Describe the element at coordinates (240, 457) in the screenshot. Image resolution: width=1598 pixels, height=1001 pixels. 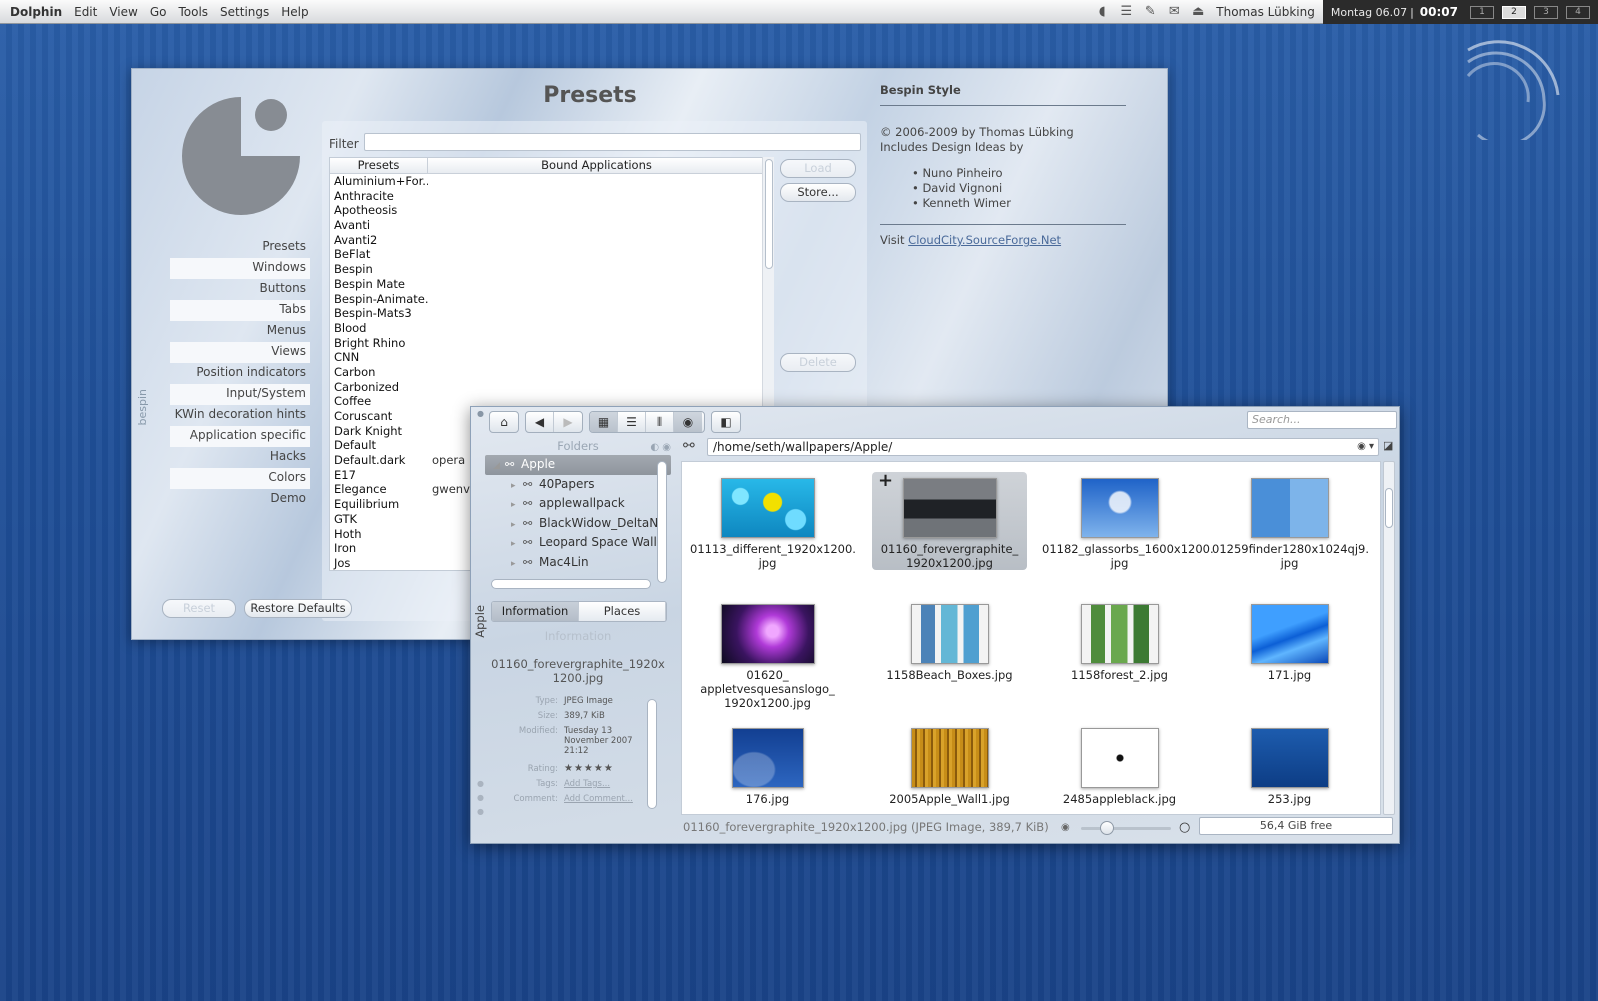
I see `nav-item-hacks: Hacks` at that location.